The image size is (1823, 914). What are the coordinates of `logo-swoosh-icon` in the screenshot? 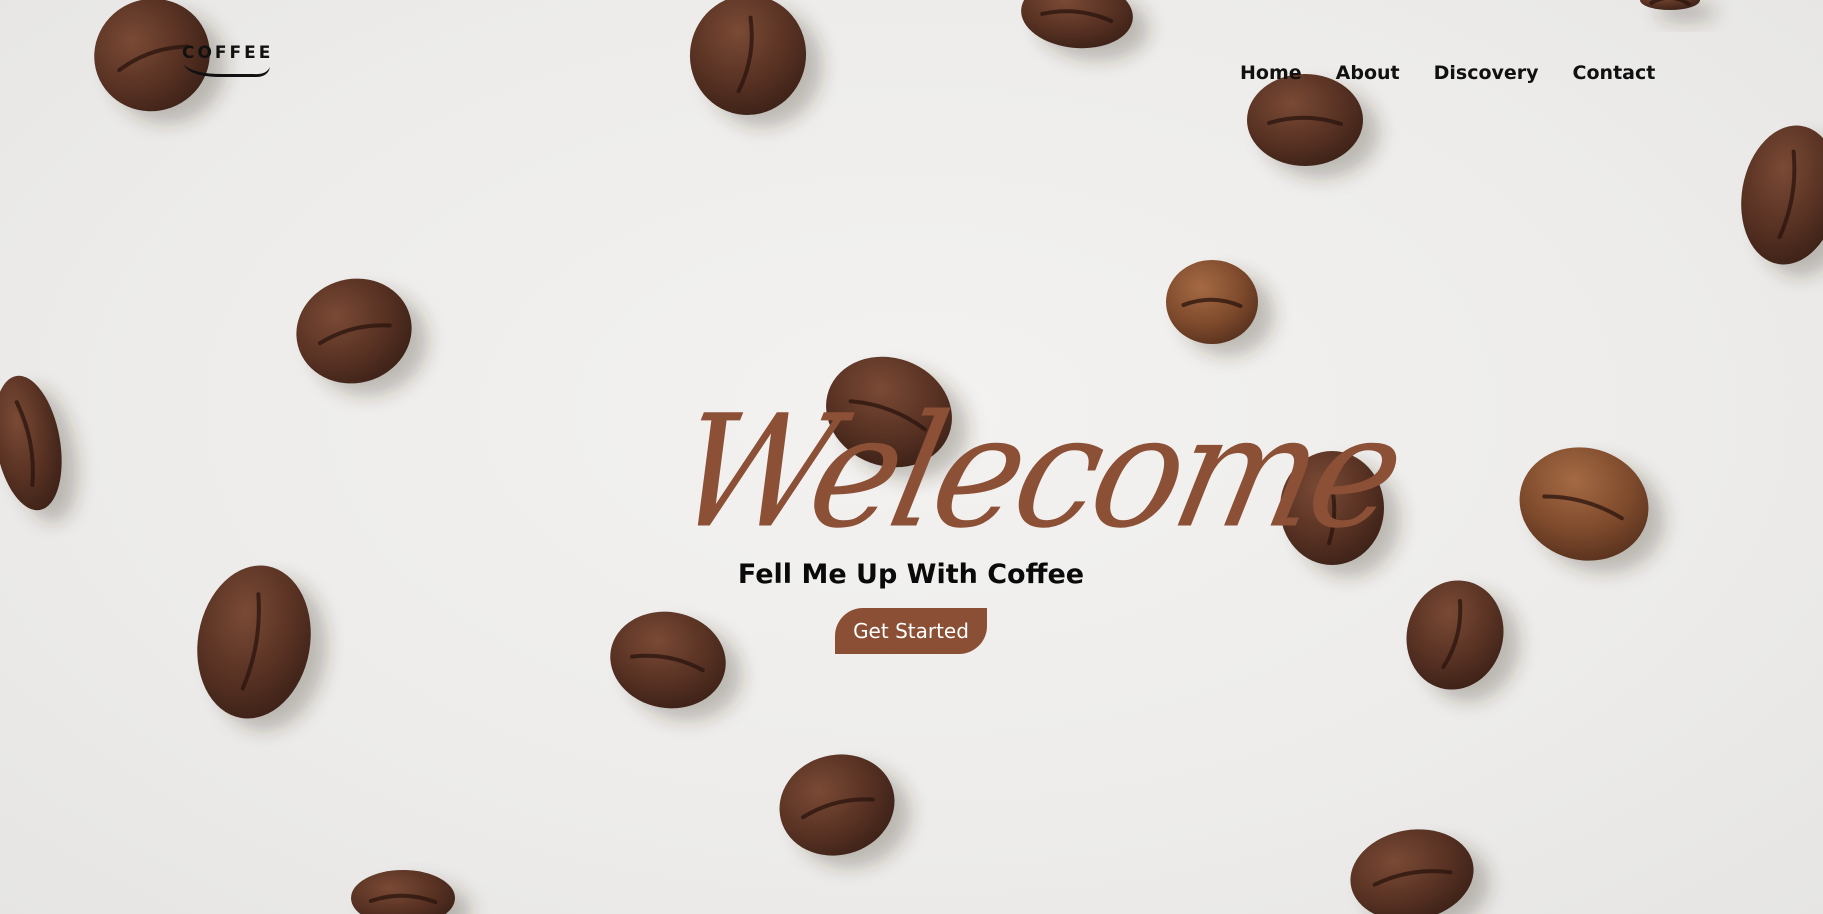 It's located at (227, 71).